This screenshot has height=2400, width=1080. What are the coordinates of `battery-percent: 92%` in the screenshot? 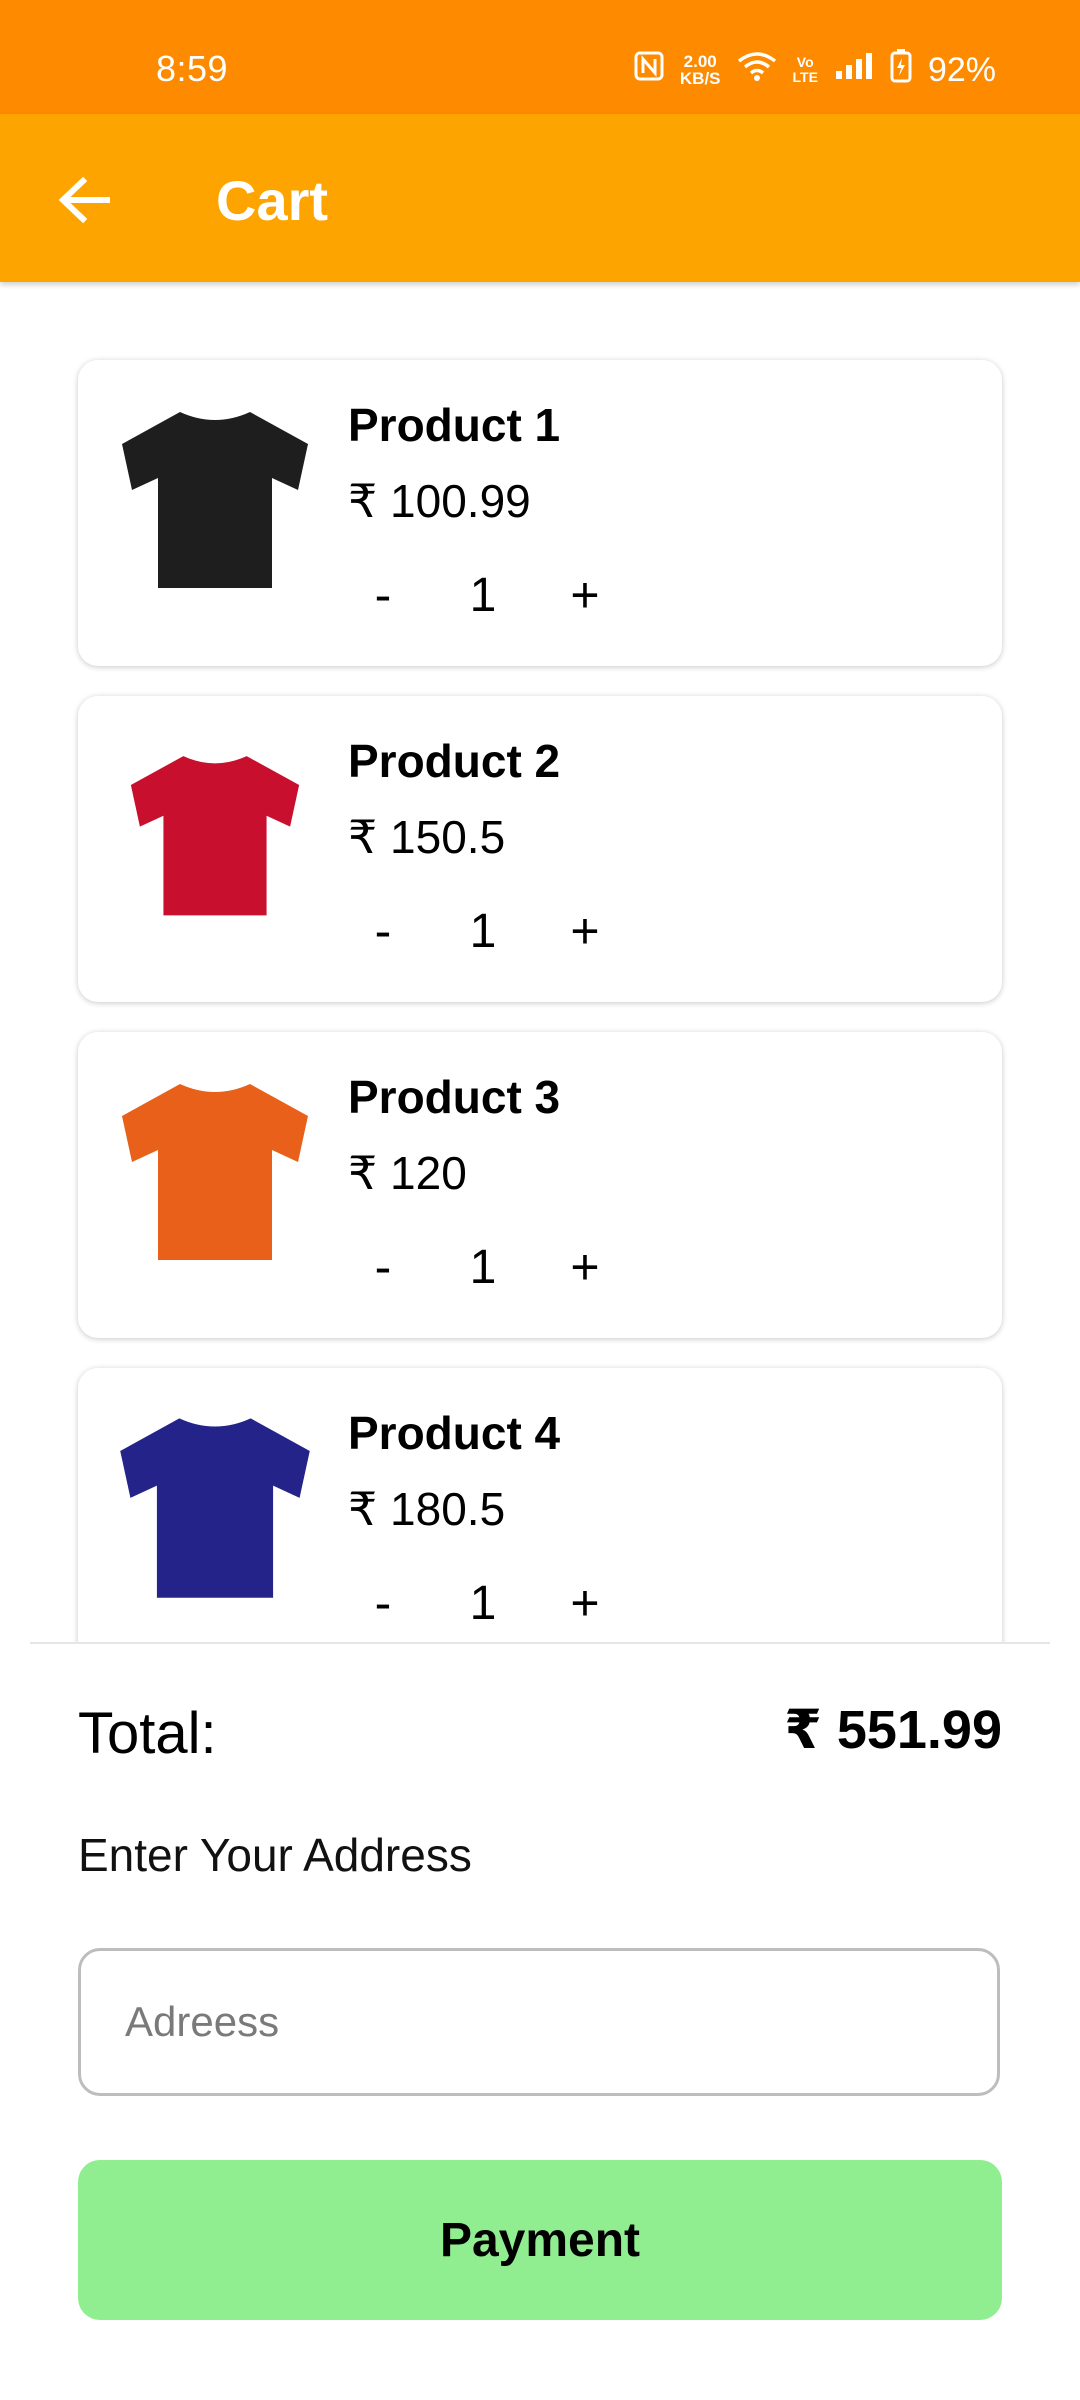 It's located at (961, 69).